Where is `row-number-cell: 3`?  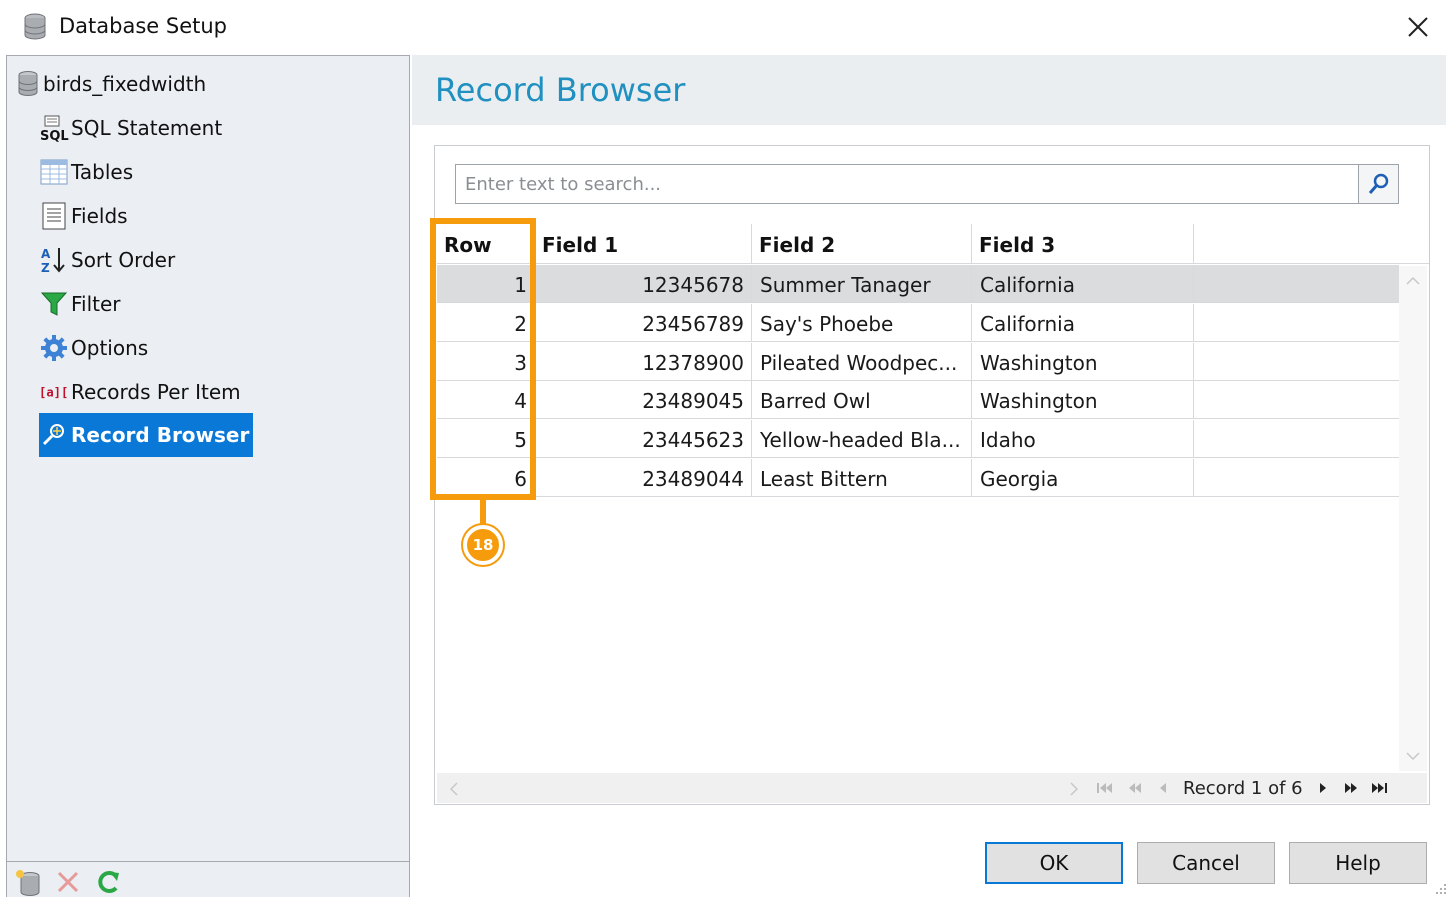 row-number-cell: 3 is located at coordinates (486, 362).